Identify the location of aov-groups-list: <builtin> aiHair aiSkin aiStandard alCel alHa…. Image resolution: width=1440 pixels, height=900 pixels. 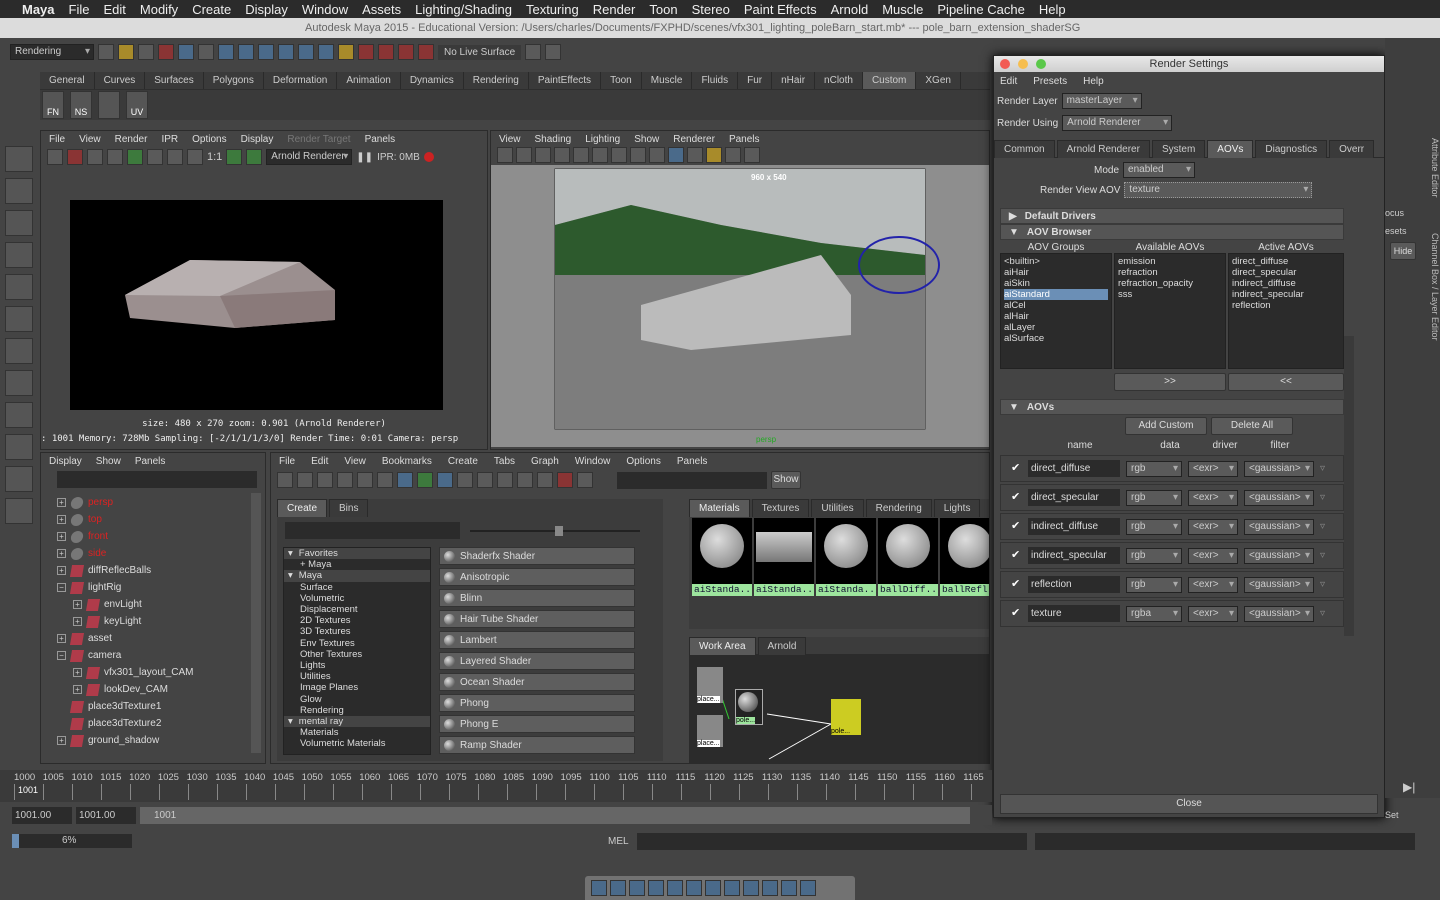
(1056, 311).